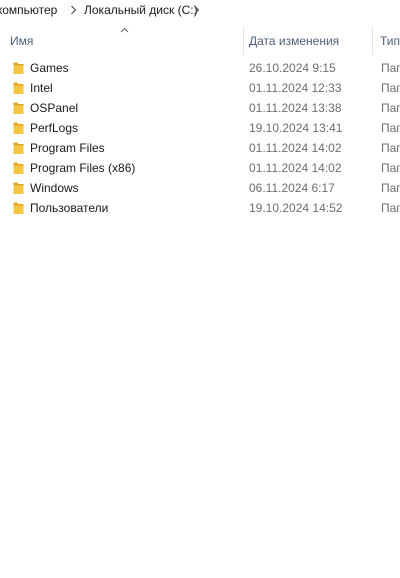 The image size is (400, 578). I want to click on column-header: Имя Дата изменения Тип, so click(200, 40).